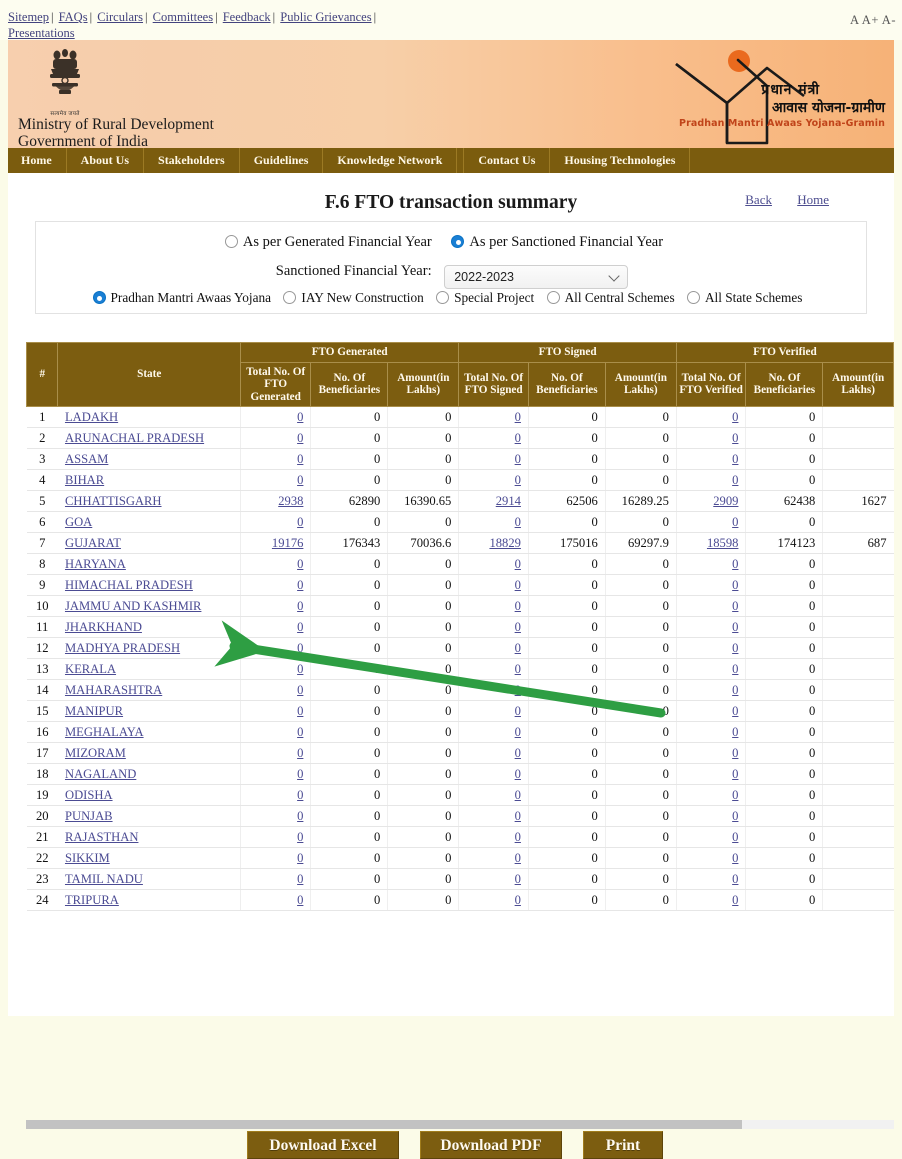  Describe the element at coordinates (133, 606) in the screenshot. I see `state-link: JAMMU AND KASHMIR` at that location.